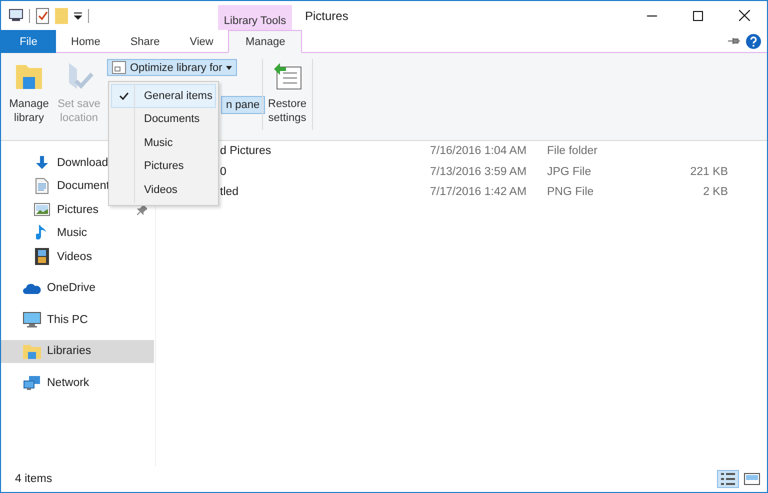 This screenshot has width=768, height=493. I want to click on nav-item: Videos, so click(78, 256).